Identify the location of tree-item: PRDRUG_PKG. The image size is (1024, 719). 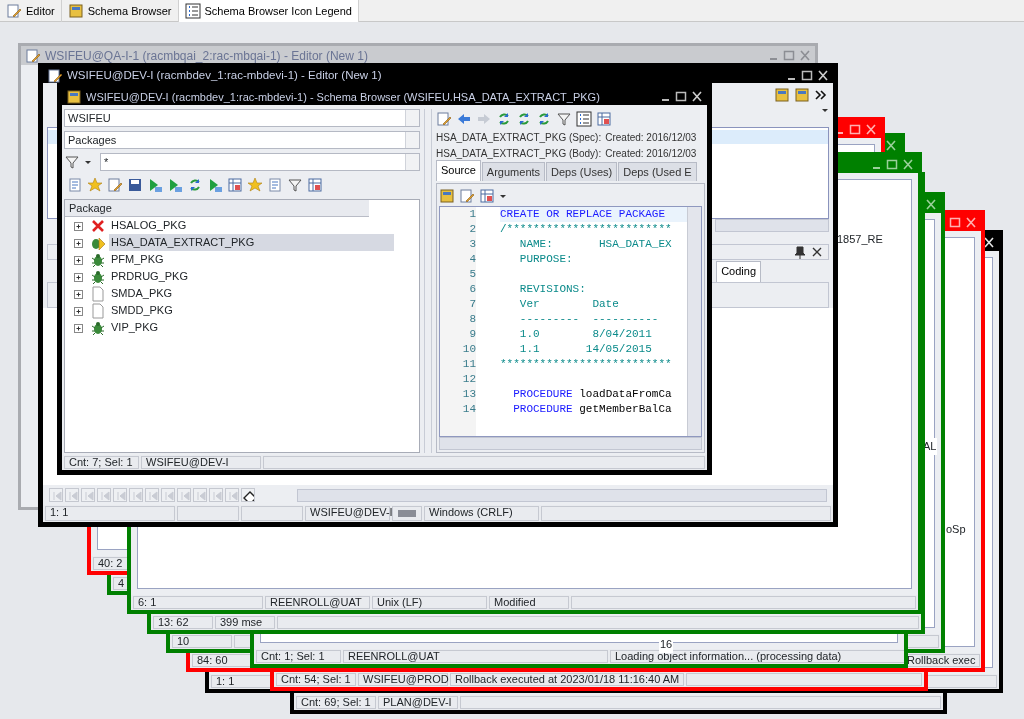
(150, 276).